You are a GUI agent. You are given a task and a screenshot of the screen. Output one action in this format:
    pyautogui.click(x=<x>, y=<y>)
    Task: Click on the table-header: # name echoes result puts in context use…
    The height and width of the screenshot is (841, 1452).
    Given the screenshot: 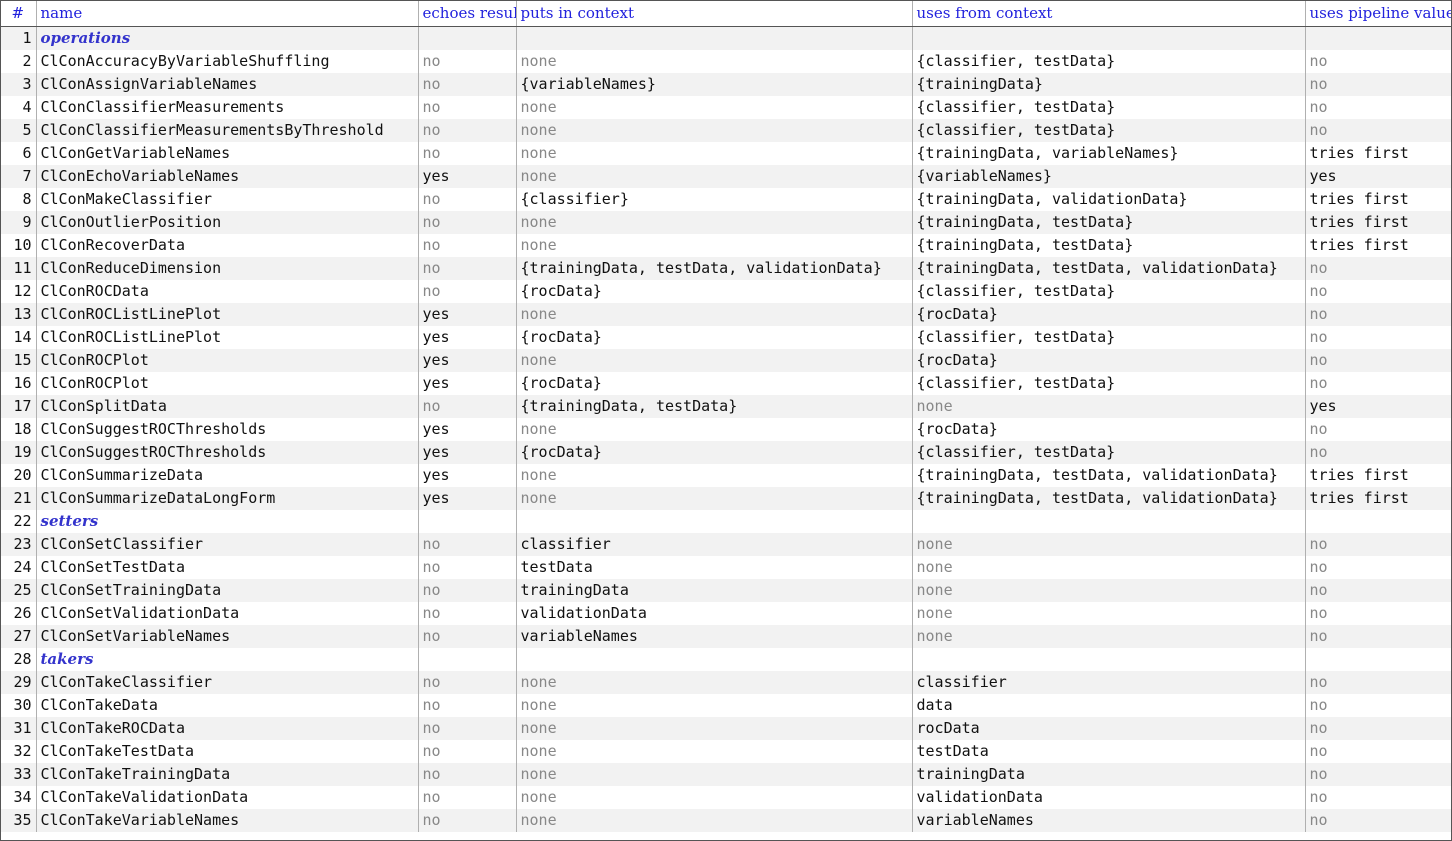 What is the action you would take?
    pyautogui.click(x=726, y=14)
    